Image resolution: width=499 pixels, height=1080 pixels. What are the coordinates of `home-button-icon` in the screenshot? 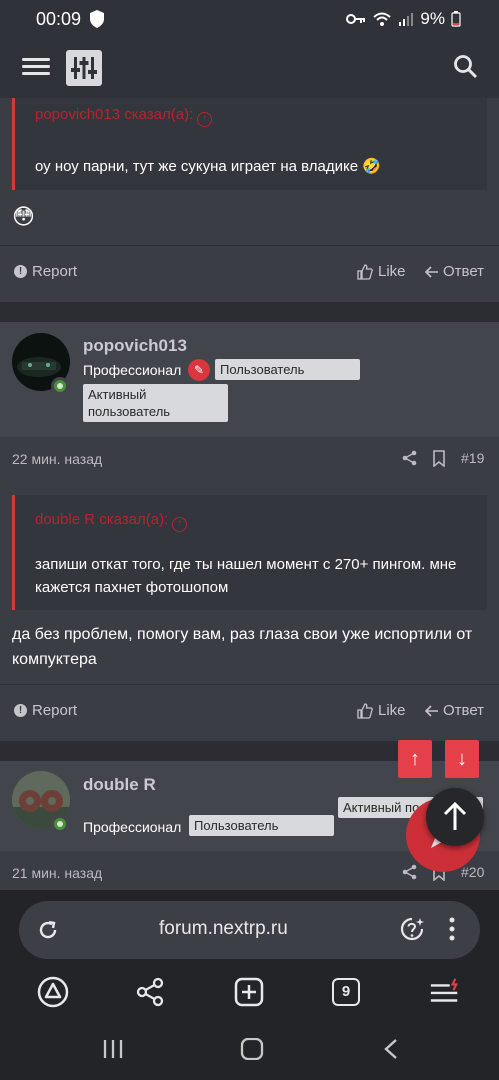 It's located at (252, 1049).